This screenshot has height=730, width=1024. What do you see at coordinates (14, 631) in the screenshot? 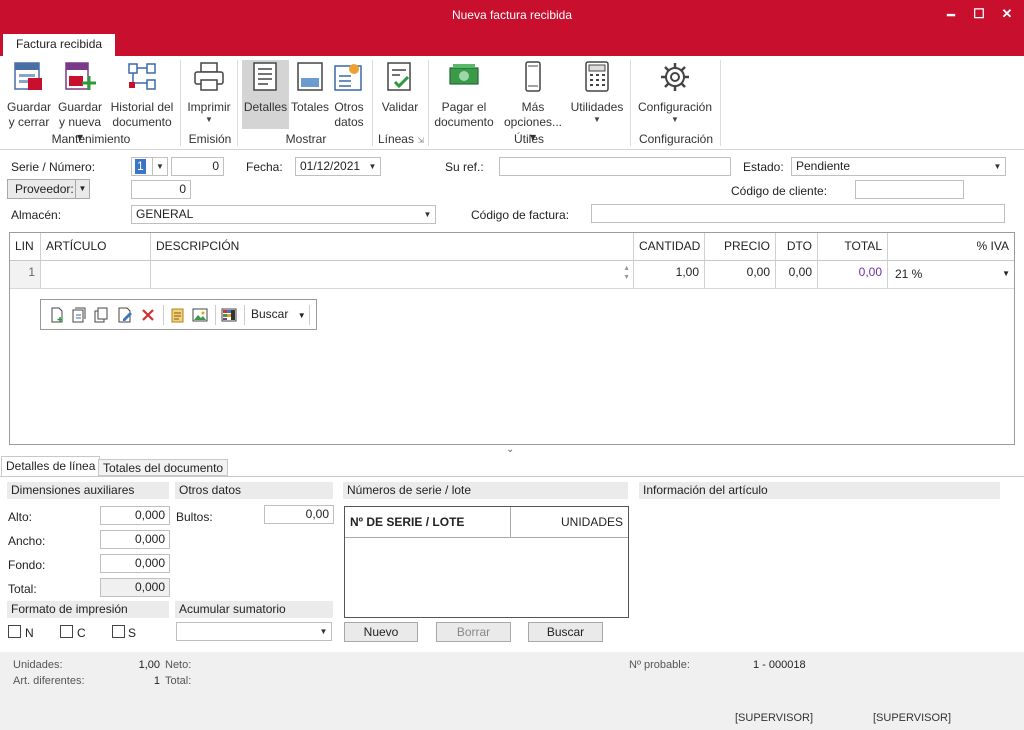
I see `checkbox-n` at bounding box center [14, 631].